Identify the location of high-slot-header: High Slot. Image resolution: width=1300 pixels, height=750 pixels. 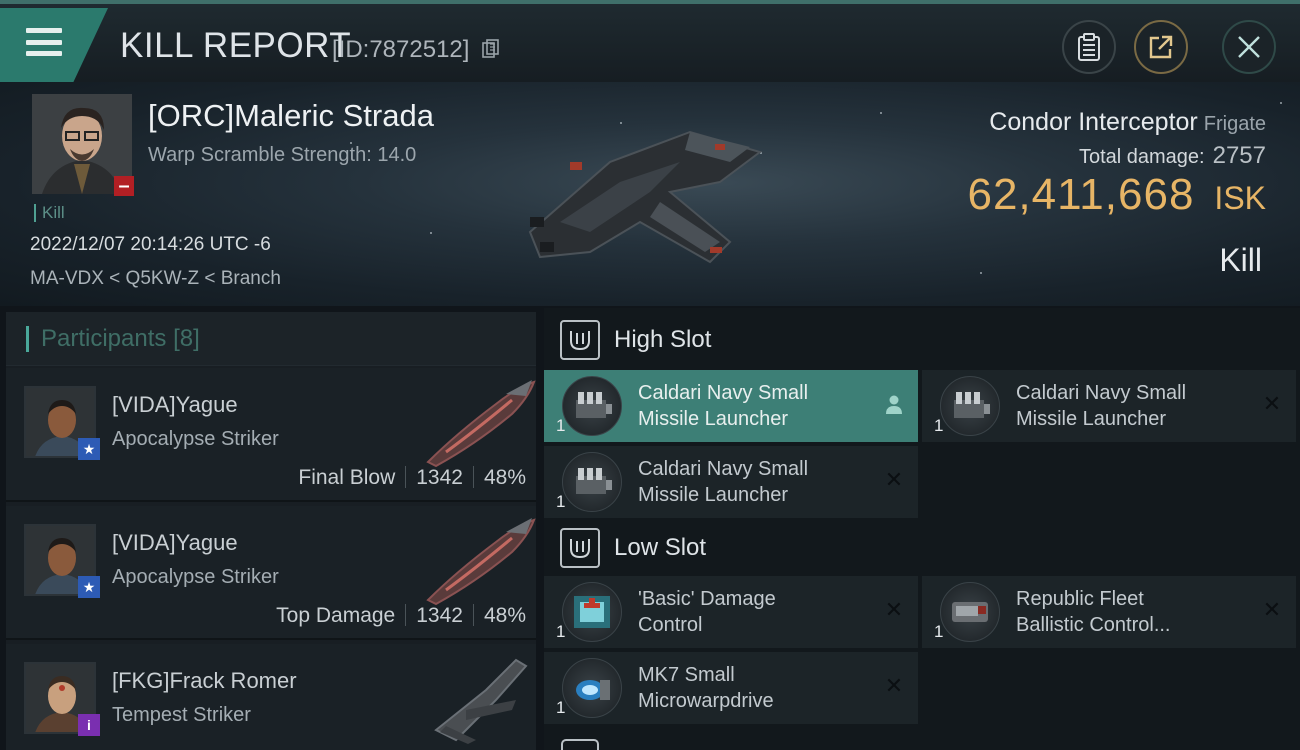
(922, 340).